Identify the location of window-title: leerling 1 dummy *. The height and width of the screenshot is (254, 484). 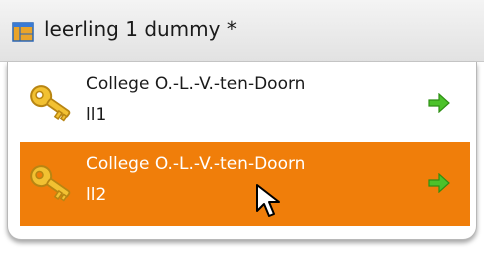
(140, 29).